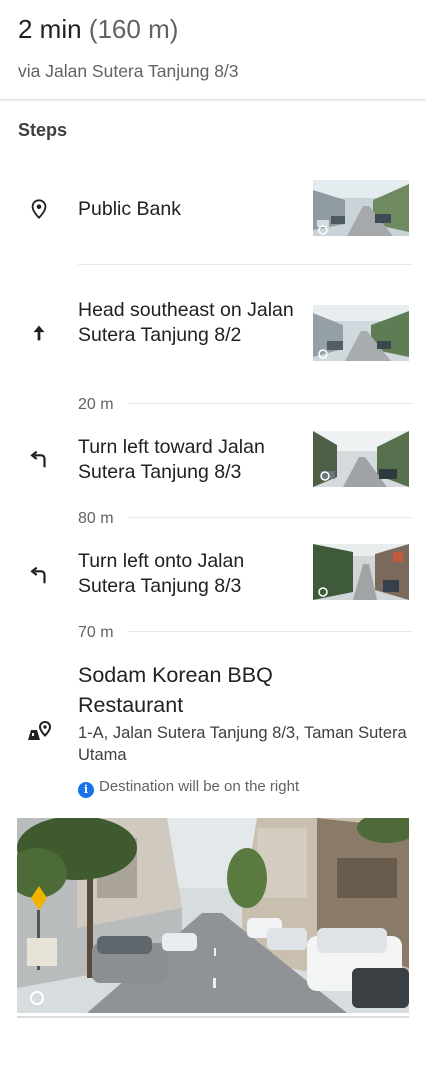  I want to click on info-icon: i, so click(86, 790).